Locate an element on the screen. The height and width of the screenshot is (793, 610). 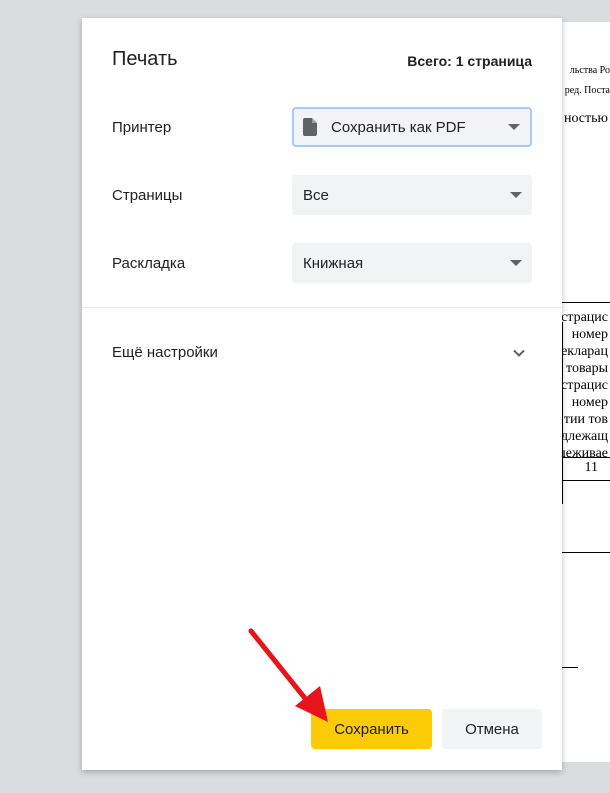
preview-column-number: 11 is located at coordinates (591, 467).